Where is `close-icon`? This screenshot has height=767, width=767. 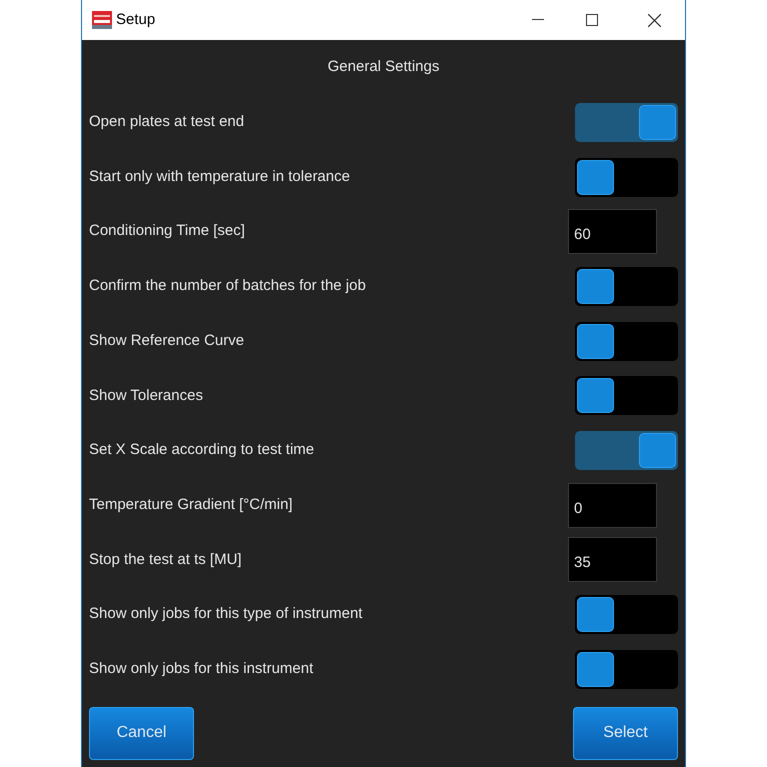 close-icon is located at coordinates (654, 20).